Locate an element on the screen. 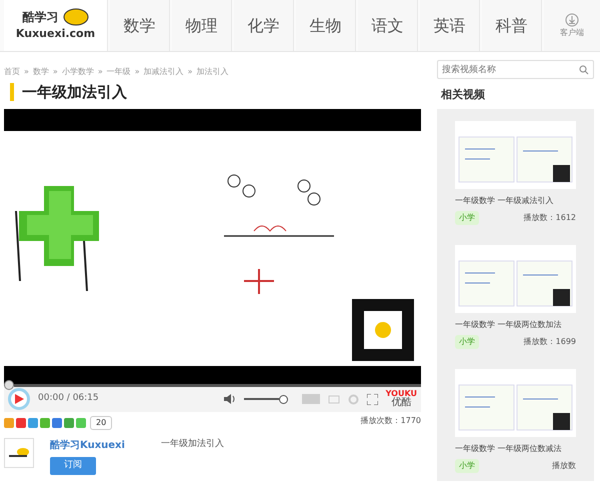  author-avatar is located at coordinates (19, 453).